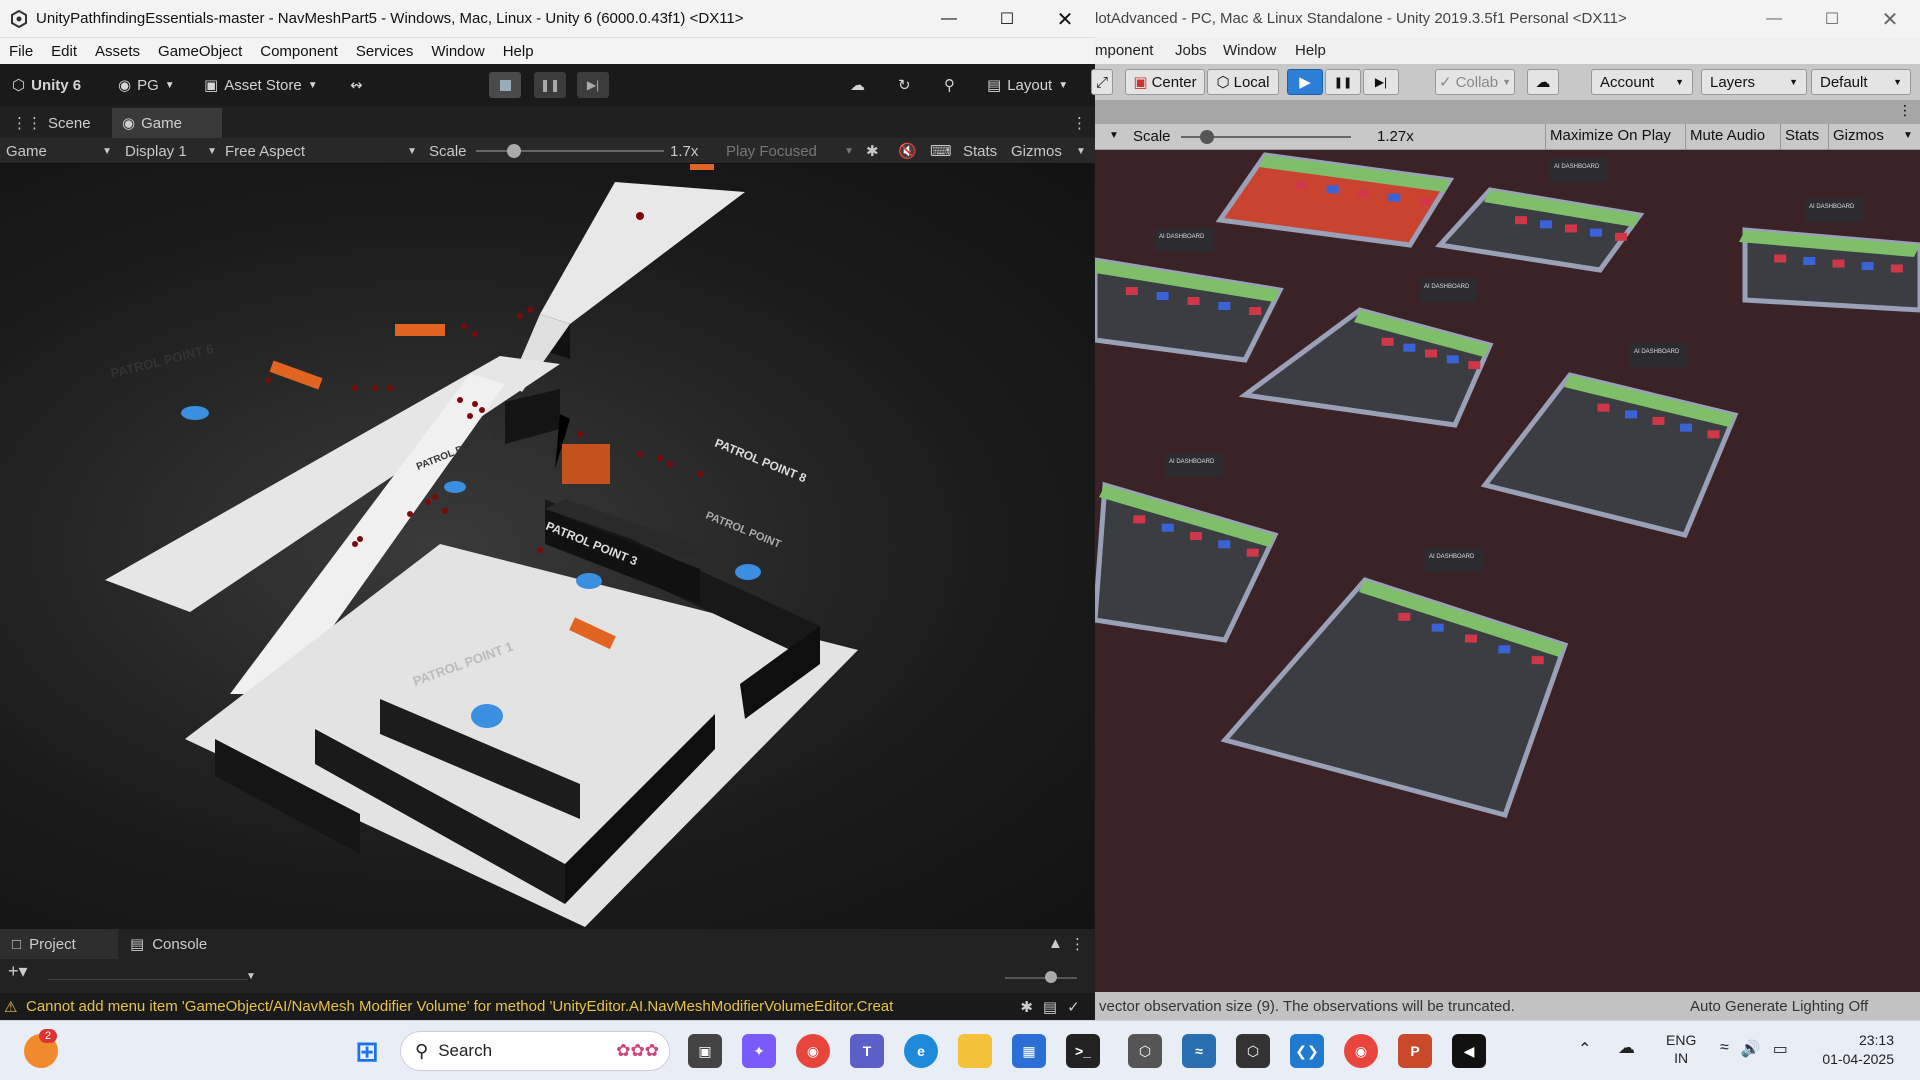 This screenshot has width=1920, height=1080. I want to click on onedrive-icon: ☁, so click(1626, 1048).